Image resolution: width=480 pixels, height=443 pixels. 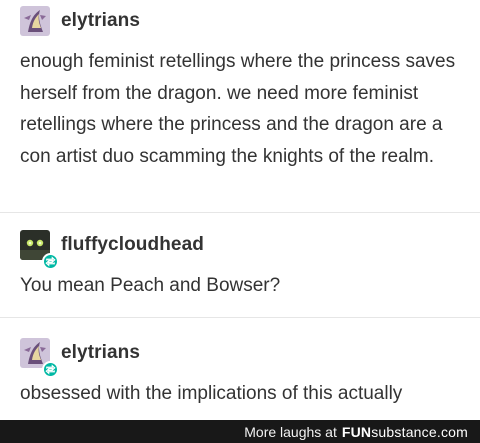 I want to click on brand-rest: substance.com, so click(x=419, y=431).